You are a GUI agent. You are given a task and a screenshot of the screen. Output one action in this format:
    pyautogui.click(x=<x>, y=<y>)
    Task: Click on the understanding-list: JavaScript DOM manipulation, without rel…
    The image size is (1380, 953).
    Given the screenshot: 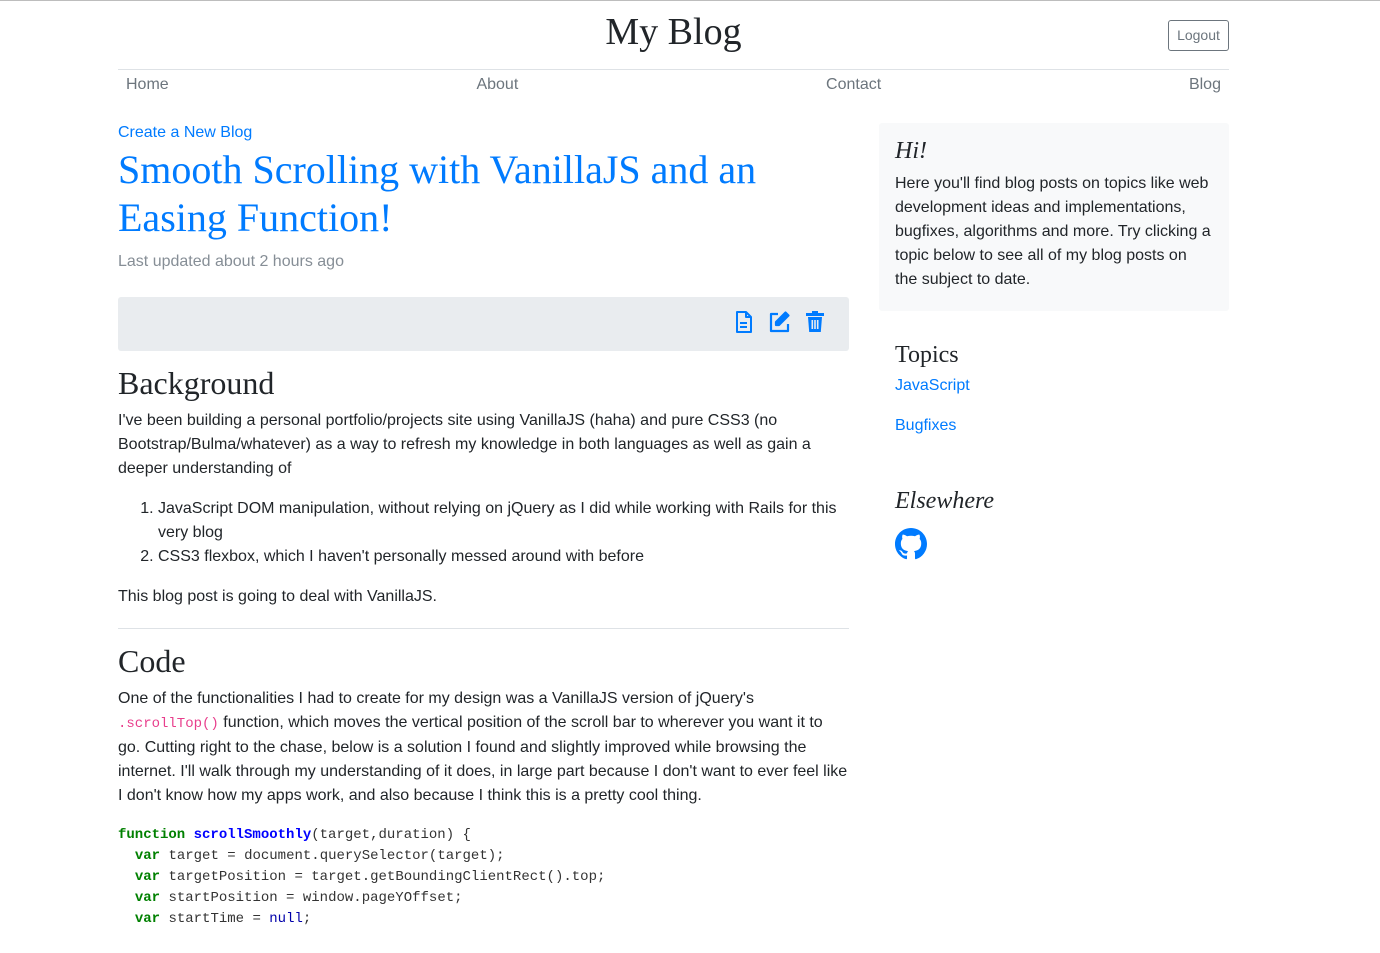 What is the action you would take?
    pyautogui.click(x=483, y=533)
    